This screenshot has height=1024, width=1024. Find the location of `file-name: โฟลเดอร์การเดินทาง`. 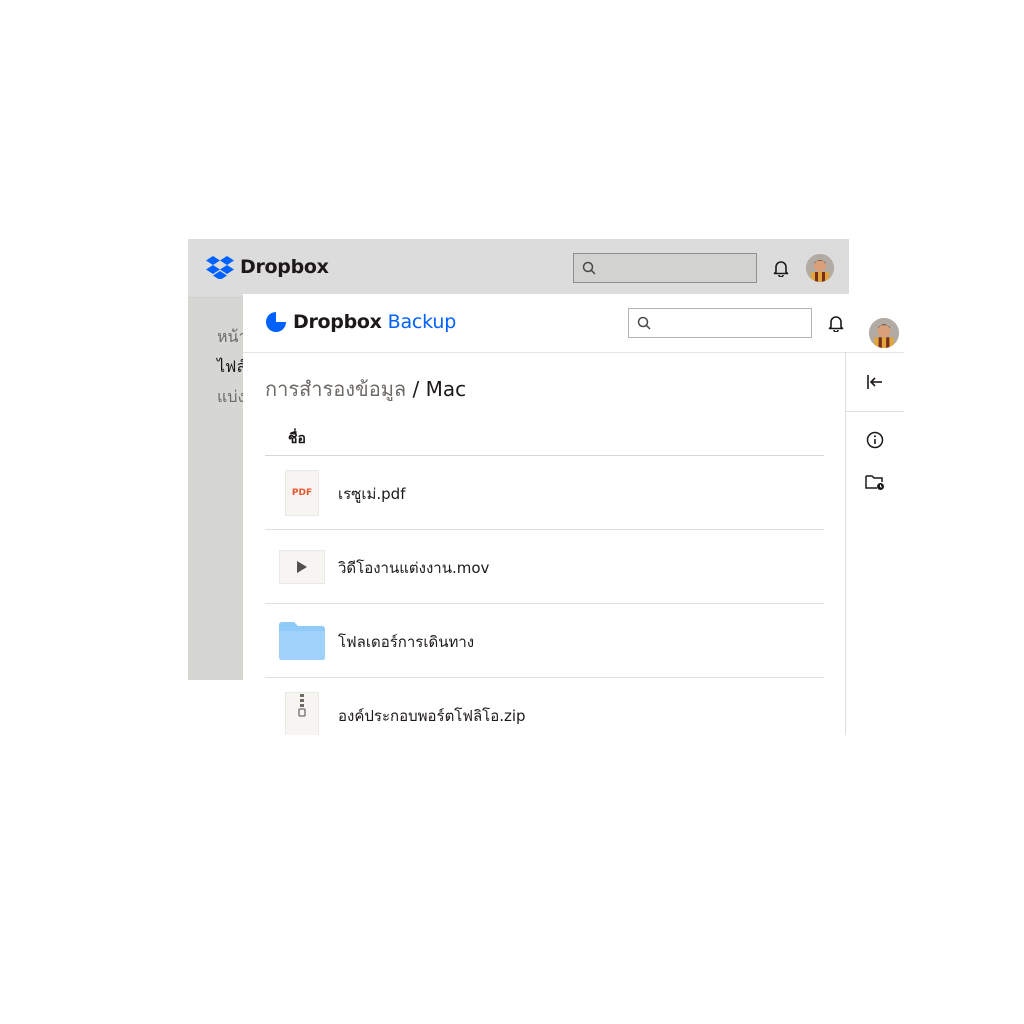

file-name: โฟลเดอร์การเดินทาง is located at coordinates (406, 642).